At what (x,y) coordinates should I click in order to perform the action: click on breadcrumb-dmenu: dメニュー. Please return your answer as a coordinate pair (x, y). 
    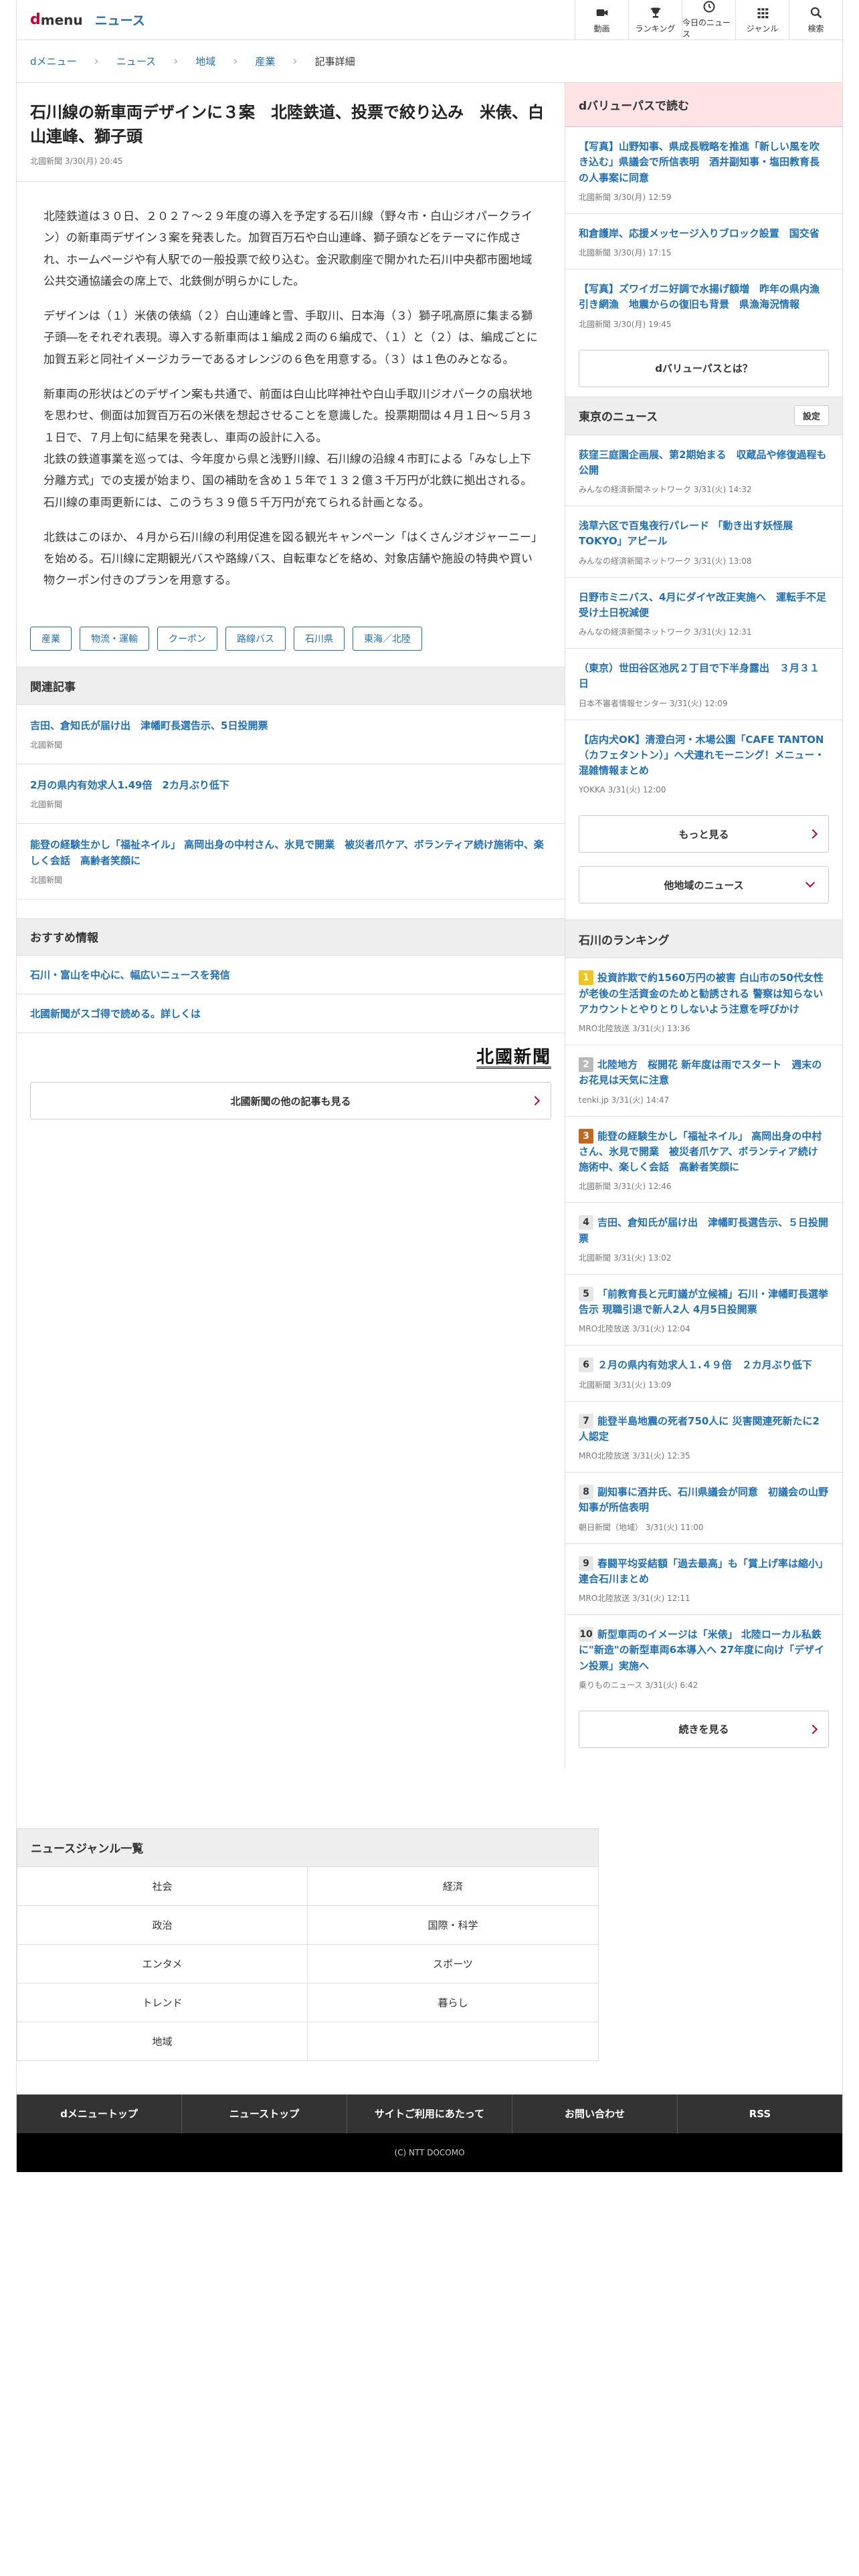
    Looking at the image, I should click on (54, 61).